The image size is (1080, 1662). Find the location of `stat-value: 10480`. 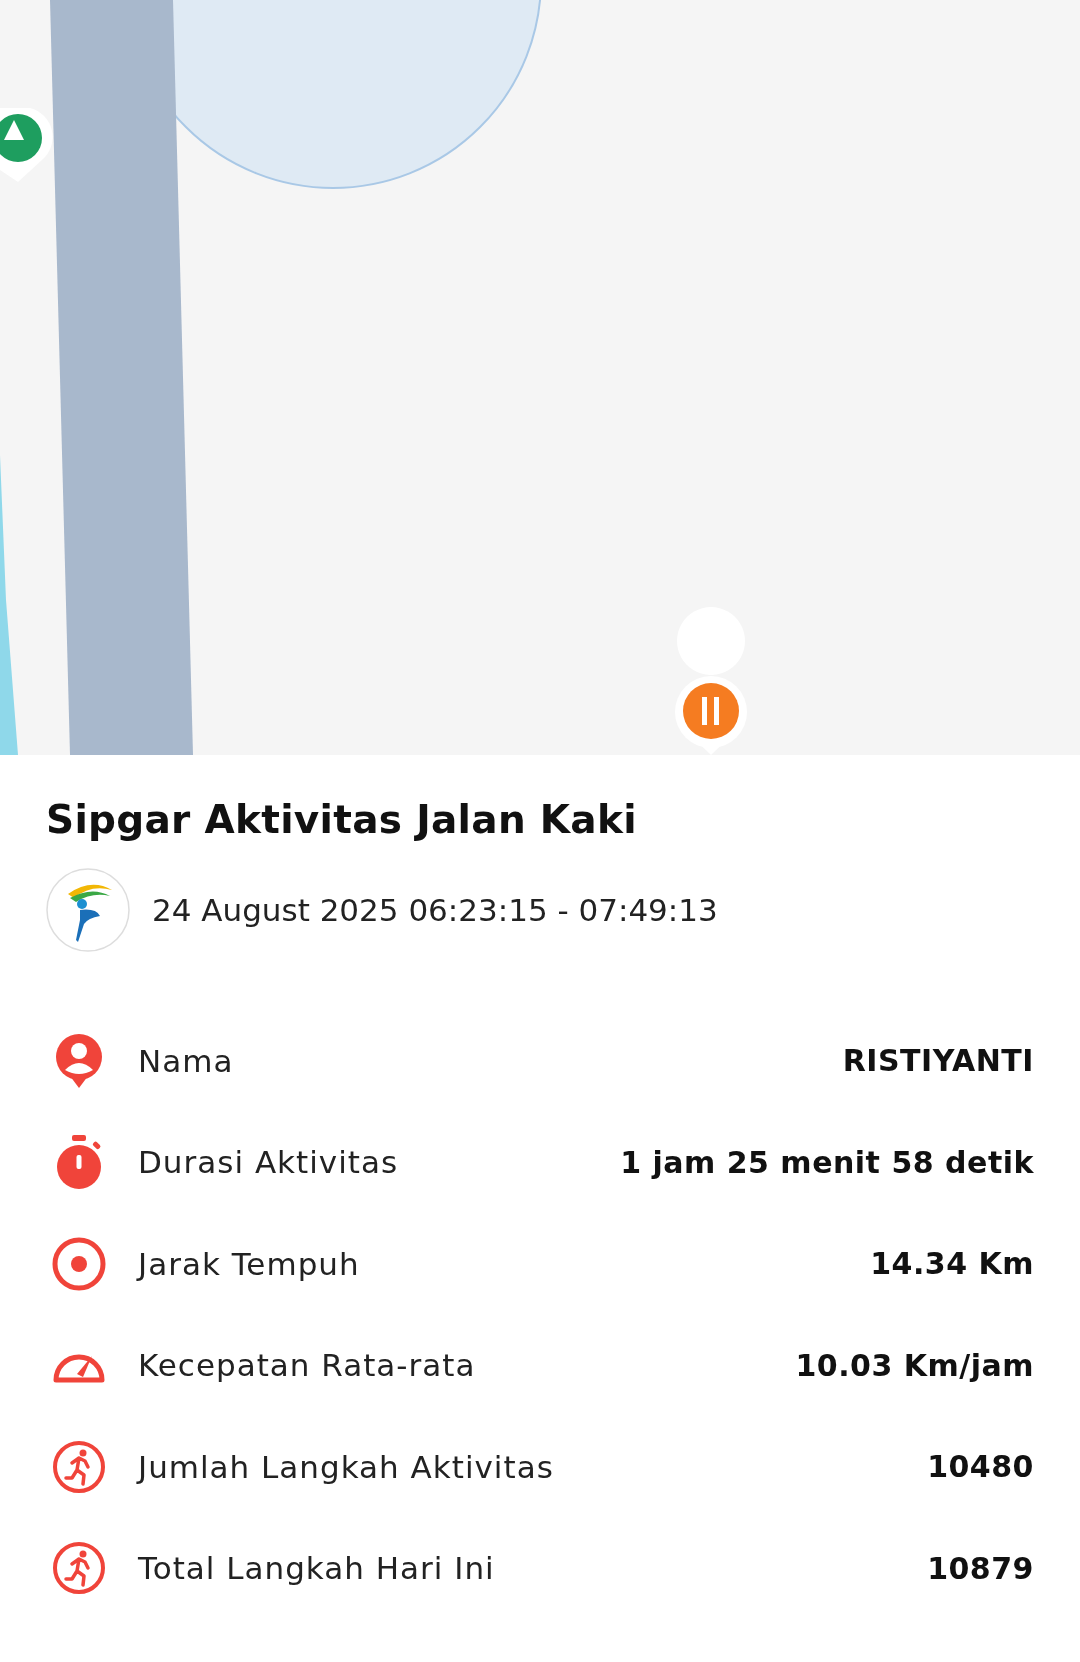

stat-value: 10480 is located at coordinates (980, 1467).